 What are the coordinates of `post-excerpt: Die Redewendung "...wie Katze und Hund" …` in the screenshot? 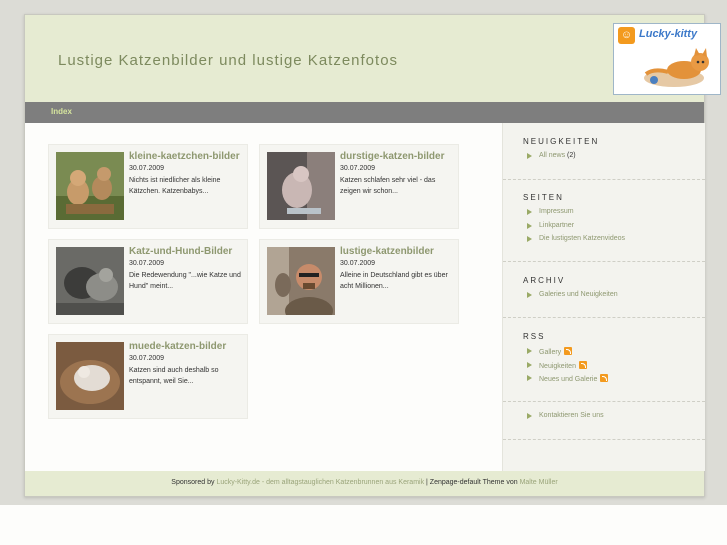 It's located at (185, 281).